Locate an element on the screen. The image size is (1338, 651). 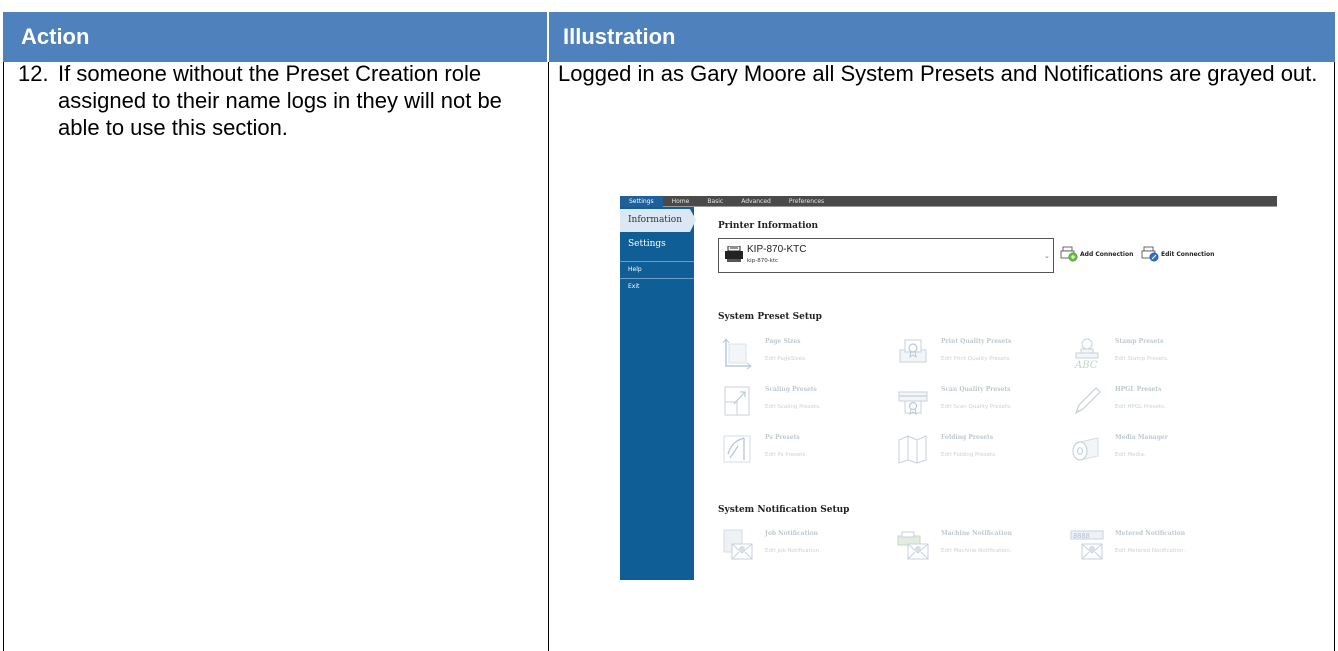
add-connection-button: Add Connection is located at coordinates (1096, 254).